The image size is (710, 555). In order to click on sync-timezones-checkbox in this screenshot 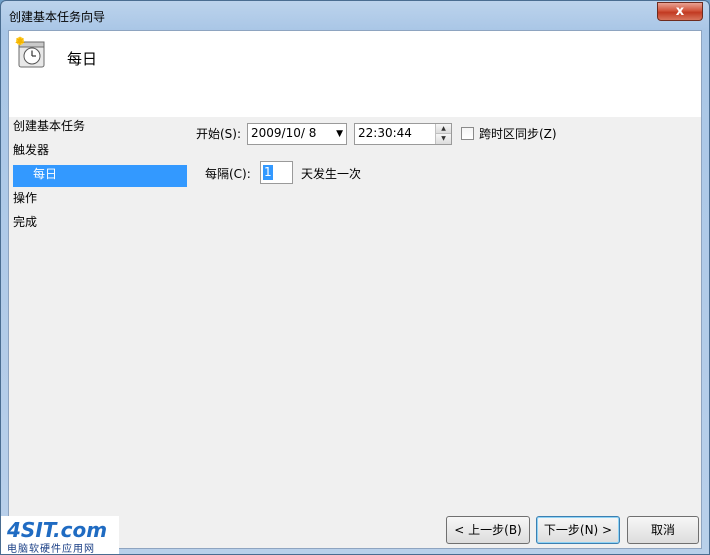, I will do `click(467, 133)`.